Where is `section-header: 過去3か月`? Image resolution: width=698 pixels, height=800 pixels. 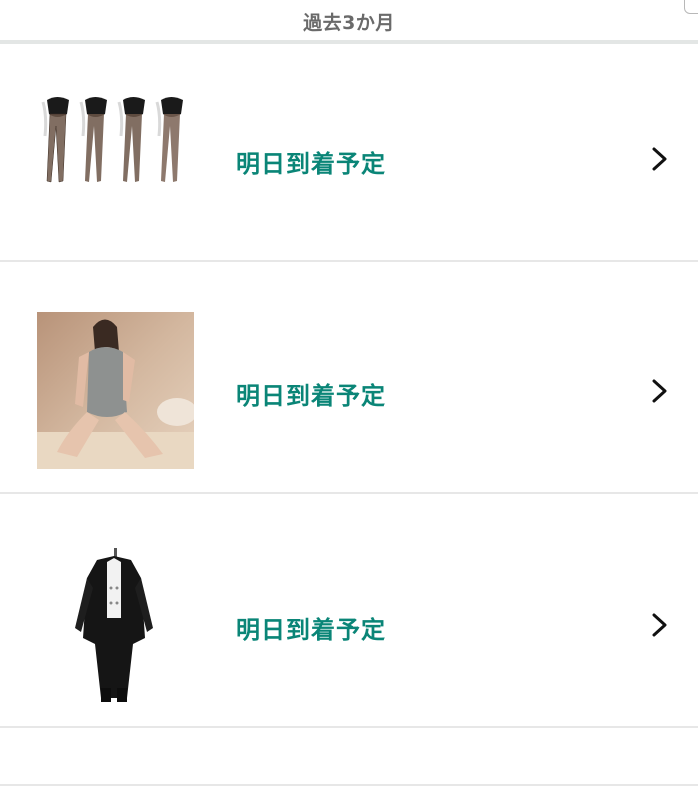
section-header: 過去3か月 is located at coordinates (349, 22).